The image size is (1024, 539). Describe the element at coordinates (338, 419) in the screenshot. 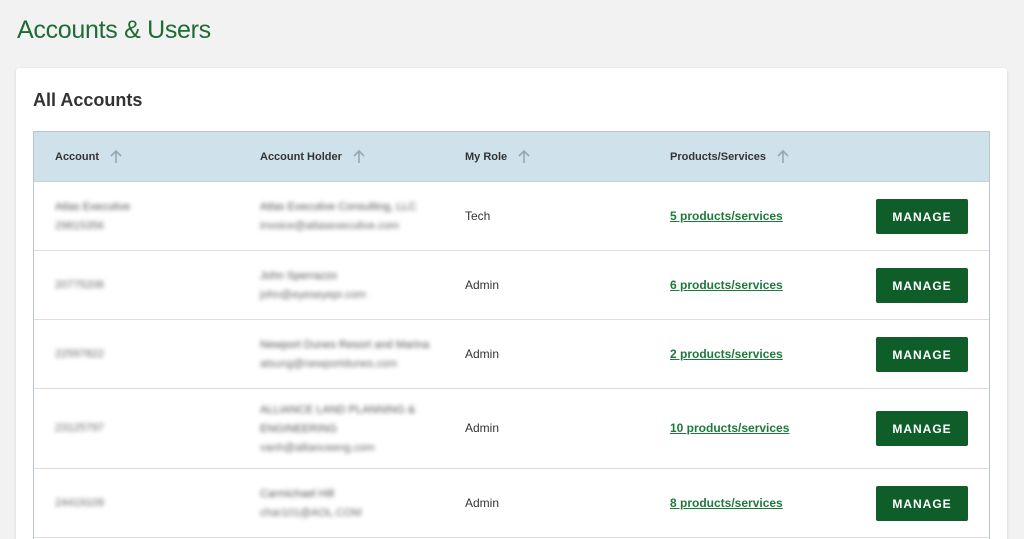

I see `holder-name: ALLIANCE LAND PLANNING & ENGINEERING` at that location.